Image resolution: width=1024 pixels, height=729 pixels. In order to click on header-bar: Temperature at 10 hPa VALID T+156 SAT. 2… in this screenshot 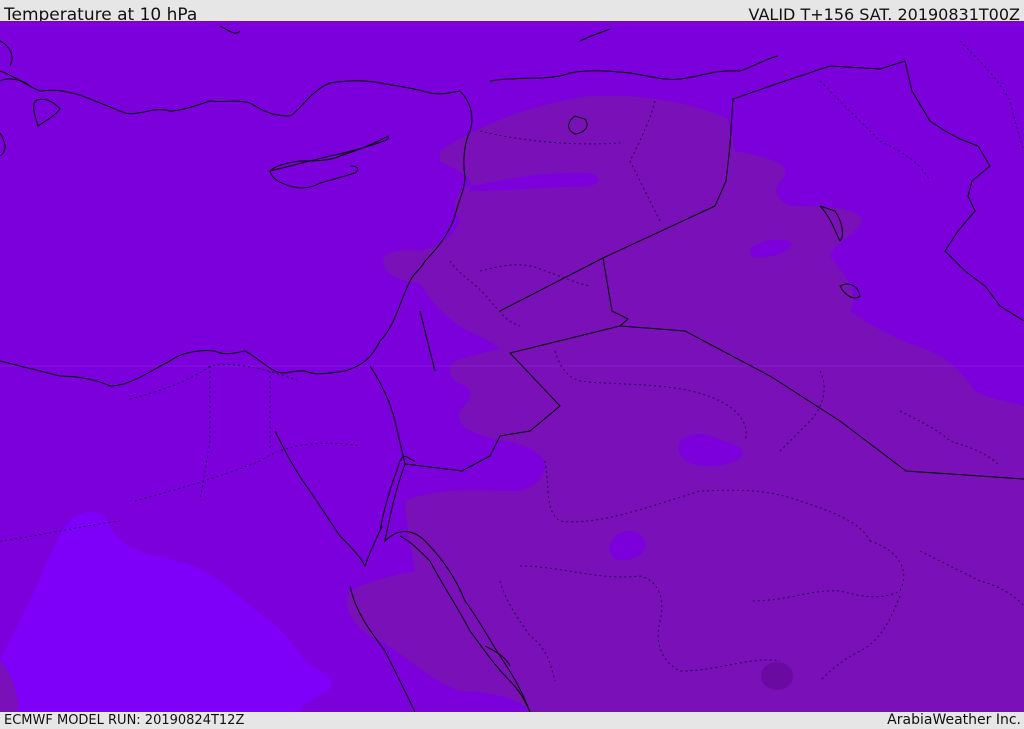, I will do `click(512, 12)`.